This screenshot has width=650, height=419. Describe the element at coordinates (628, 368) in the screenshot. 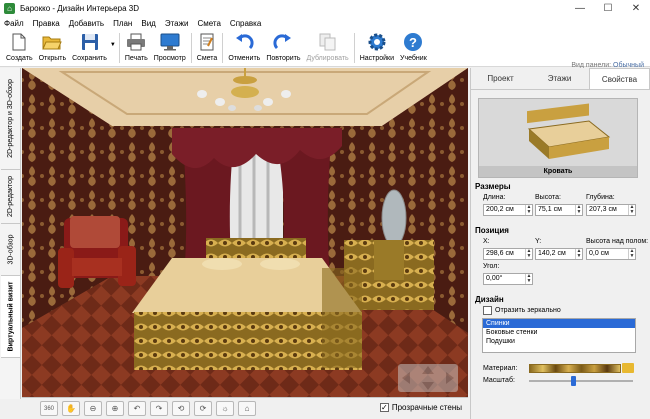

I see `material-folder-icon` at that location.